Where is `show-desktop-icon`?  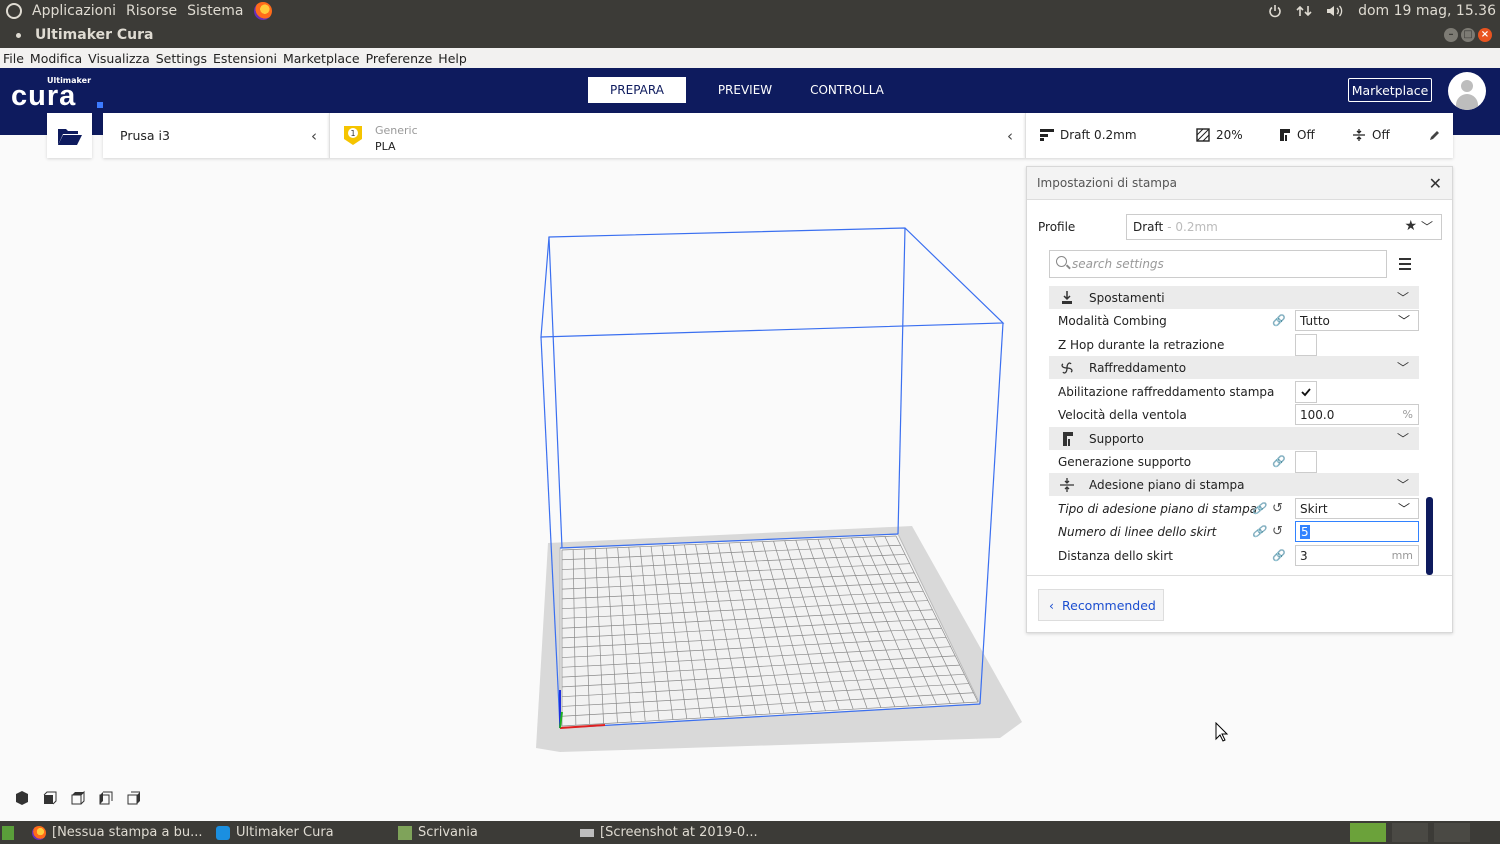 show-desktop-icon is located at coordinates (8, 832).